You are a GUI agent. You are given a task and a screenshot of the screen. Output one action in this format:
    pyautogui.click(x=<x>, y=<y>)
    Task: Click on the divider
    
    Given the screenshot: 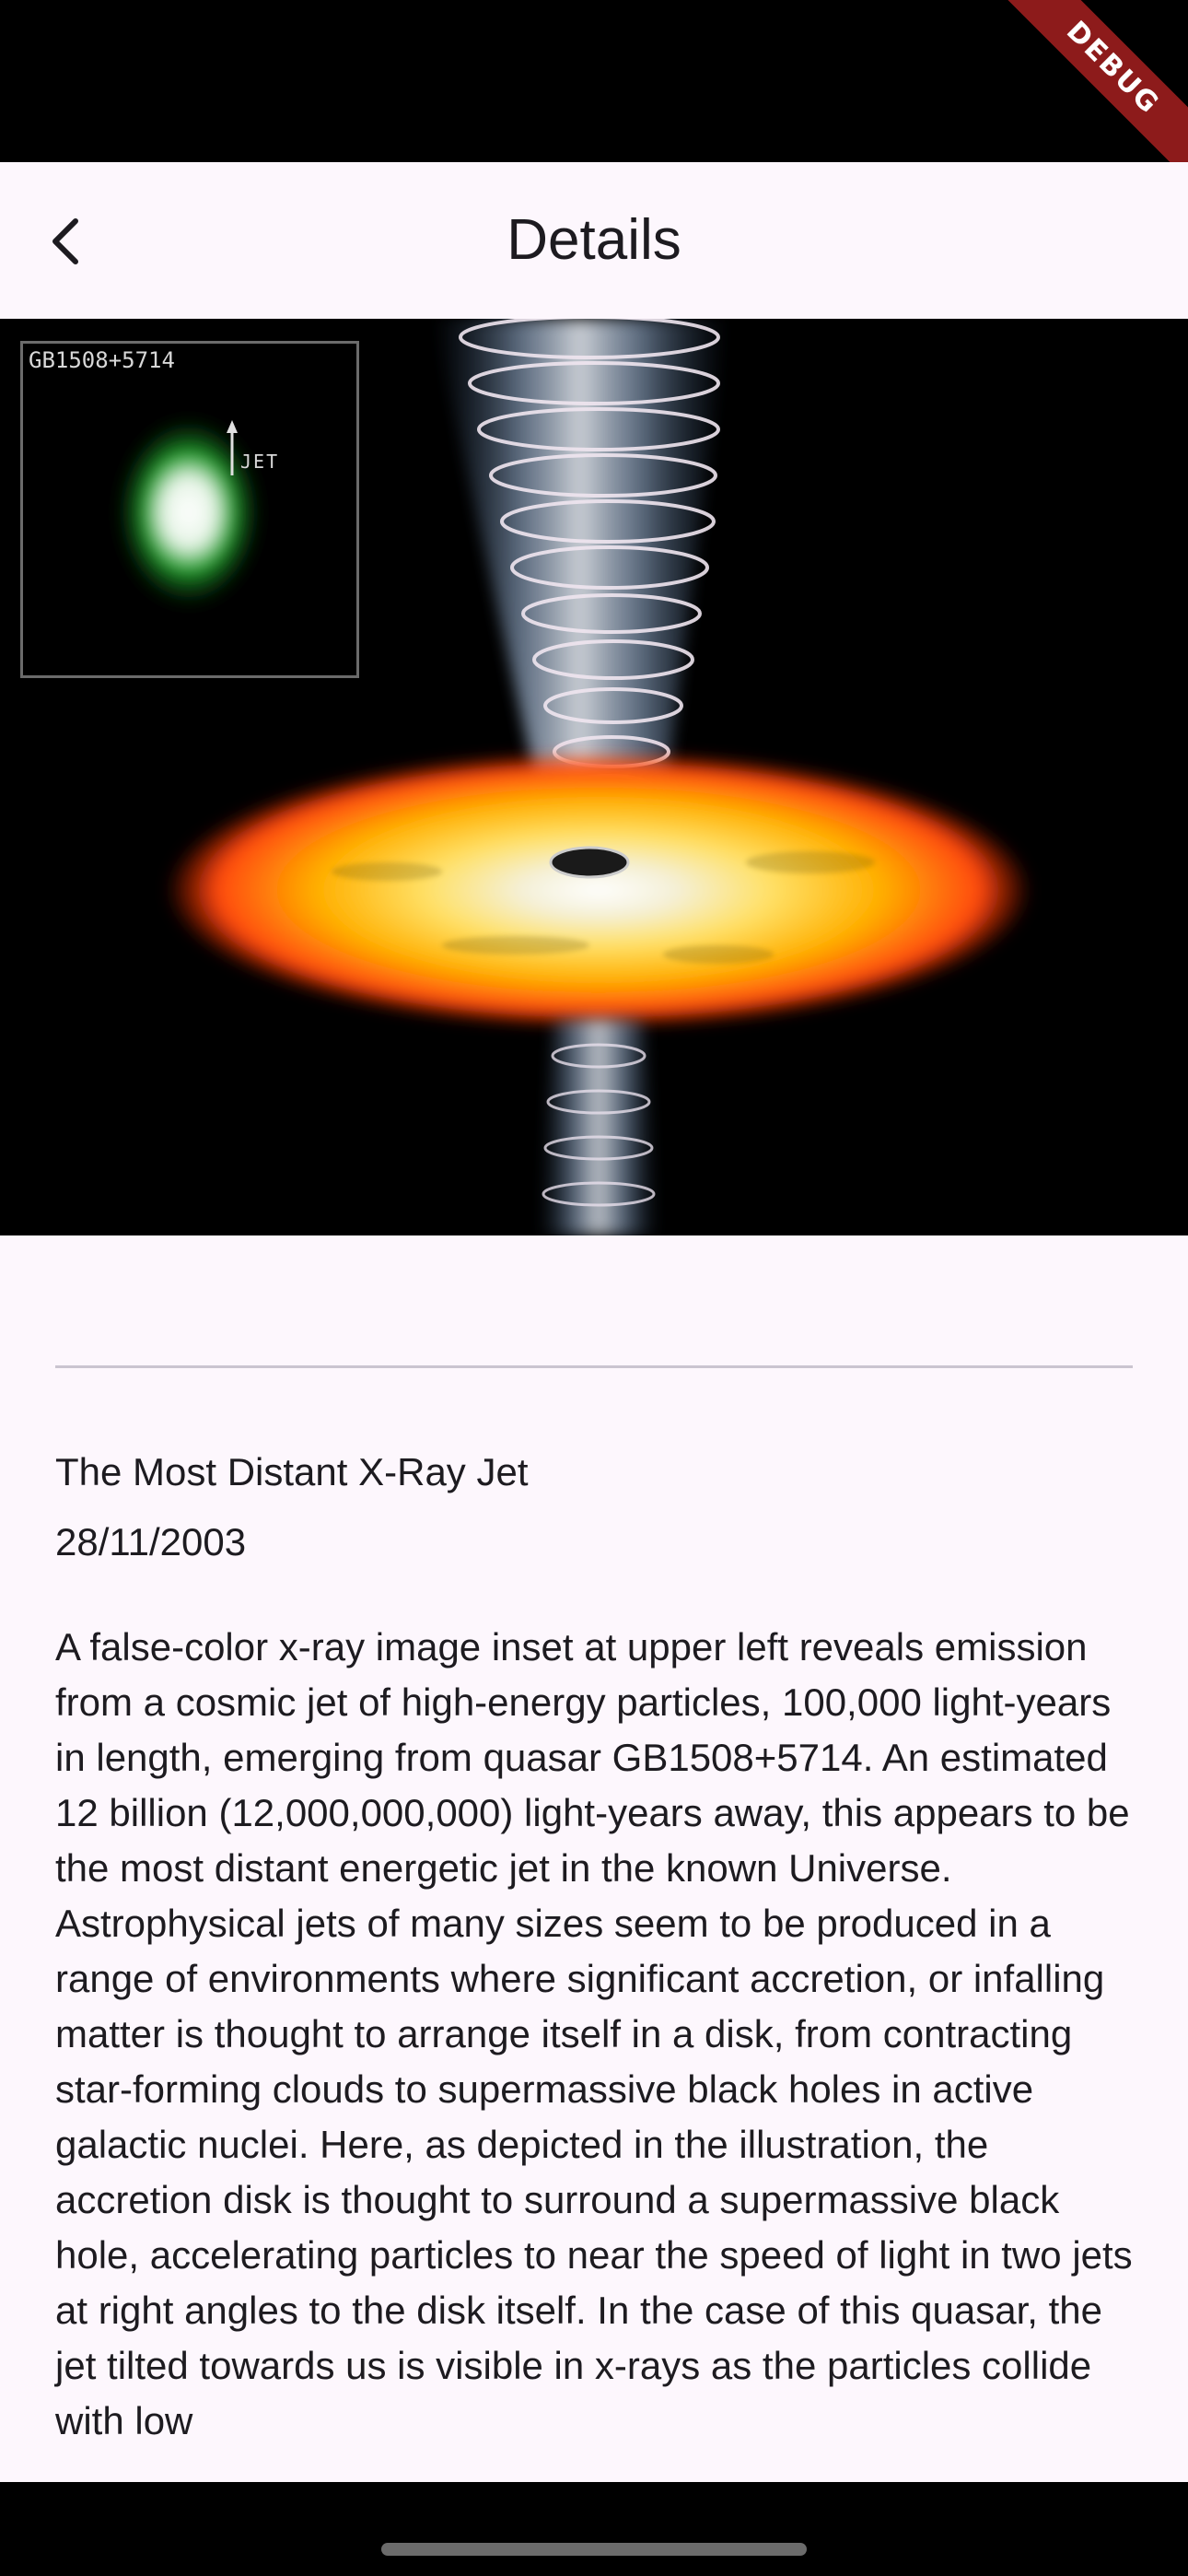 What is the action you would take?
    pyautogui.click(x=594, y=1366)
    